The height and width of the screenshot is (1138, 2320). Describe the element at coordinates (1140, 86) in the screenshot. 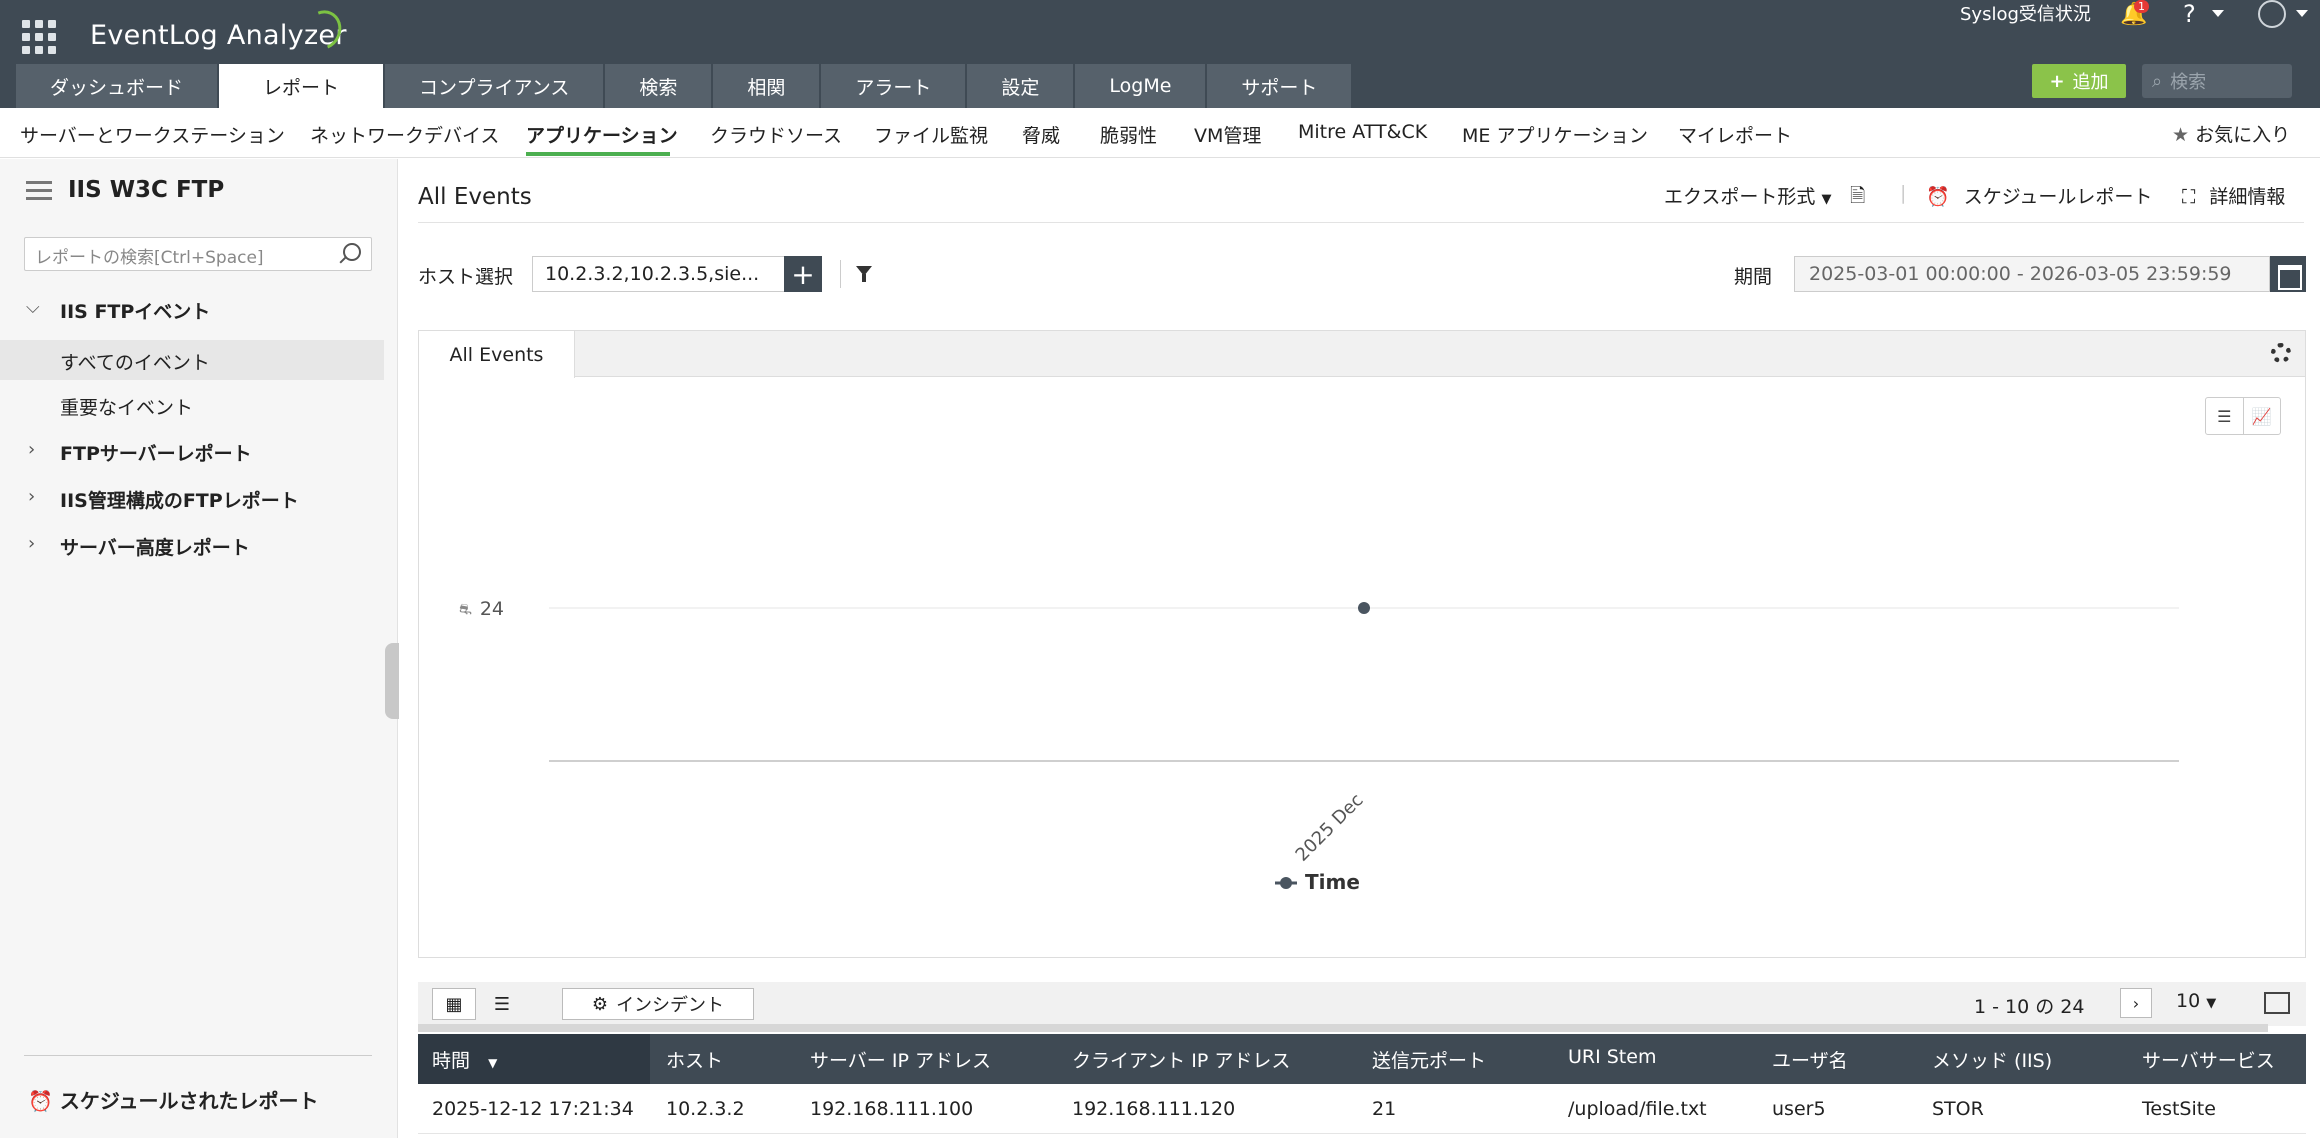

I see `tab-logme: LogMe` at that location.